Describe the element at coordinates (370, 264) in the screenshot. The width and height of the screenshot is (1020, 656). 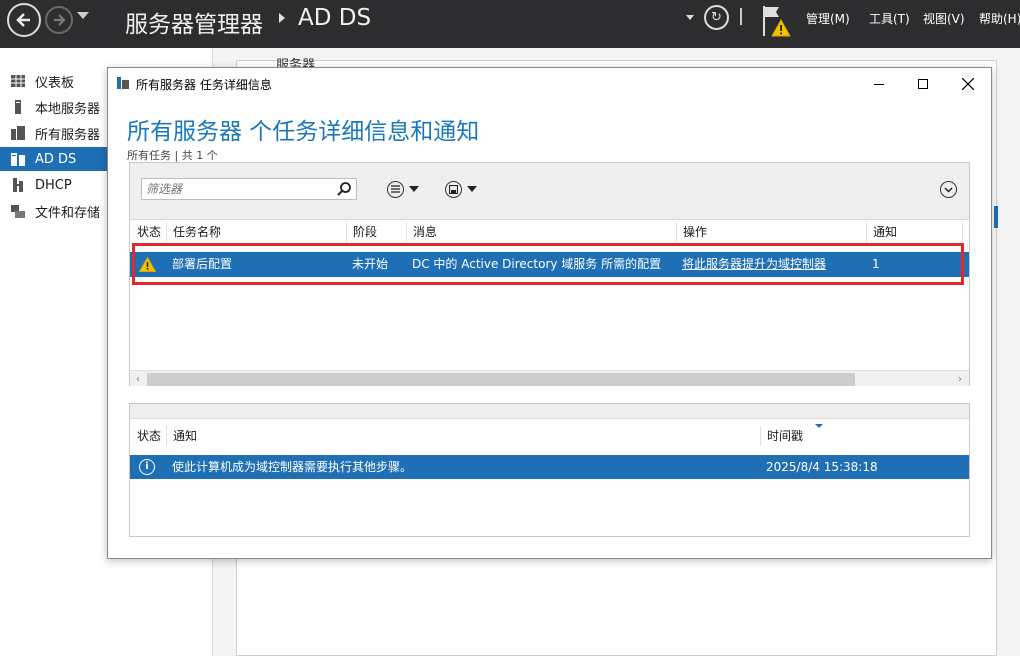
I see `task-stage: 未开始` at that location.